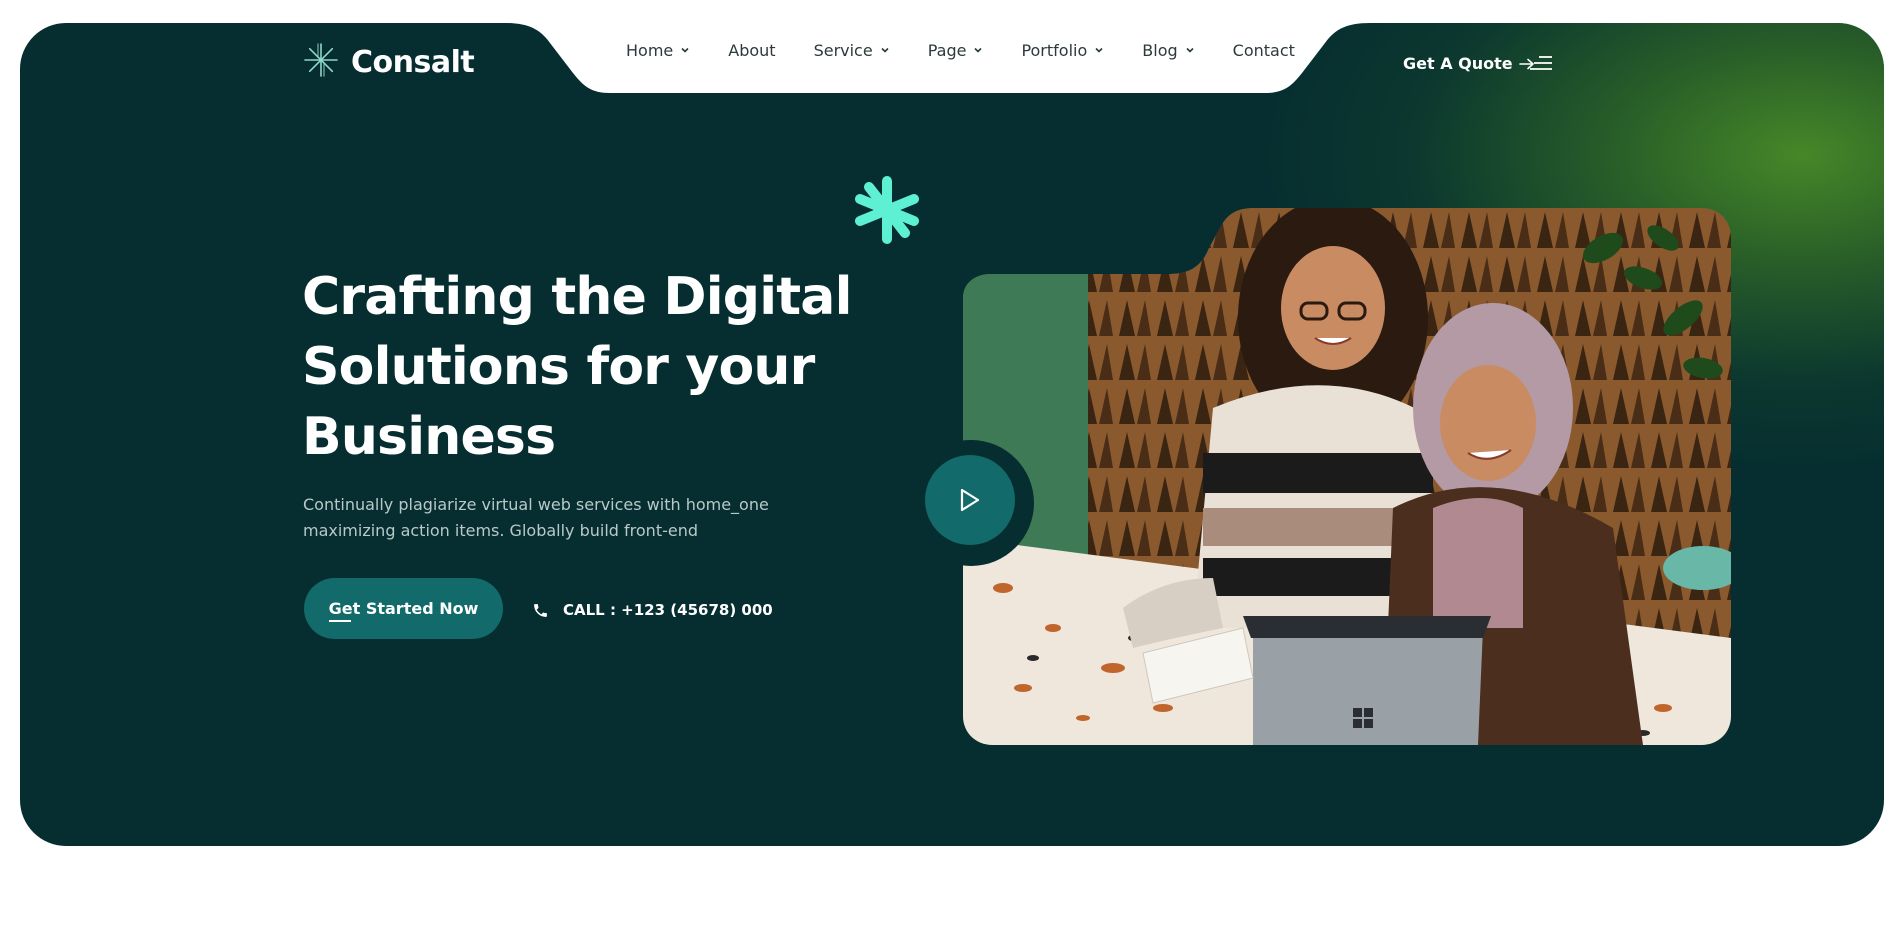 This screenshot has width=1904, height=949. Describe the element at coordinates (668, 610) in the screenshot. I see `call-label: CALL : +123 (45678) 000` at that location.